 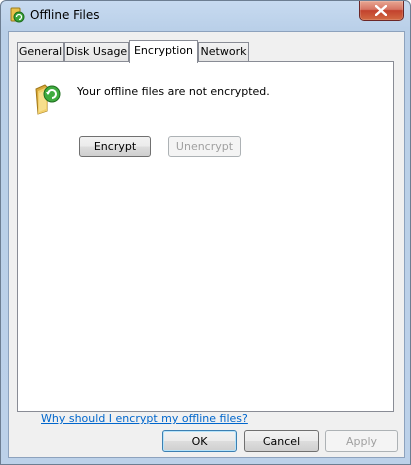 What do you see at coordinates (204, 146) in the screenshot?
I see `unencrypt-button: Unencrypt` at bounding box center [204, 146].